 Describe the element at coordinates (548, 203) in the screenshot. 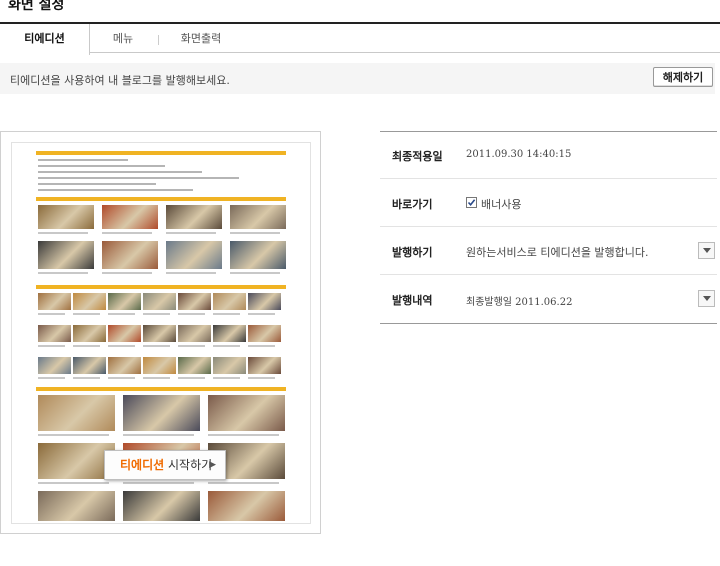

I see `row-shortcut: 바로가기 배너사용` at that location.